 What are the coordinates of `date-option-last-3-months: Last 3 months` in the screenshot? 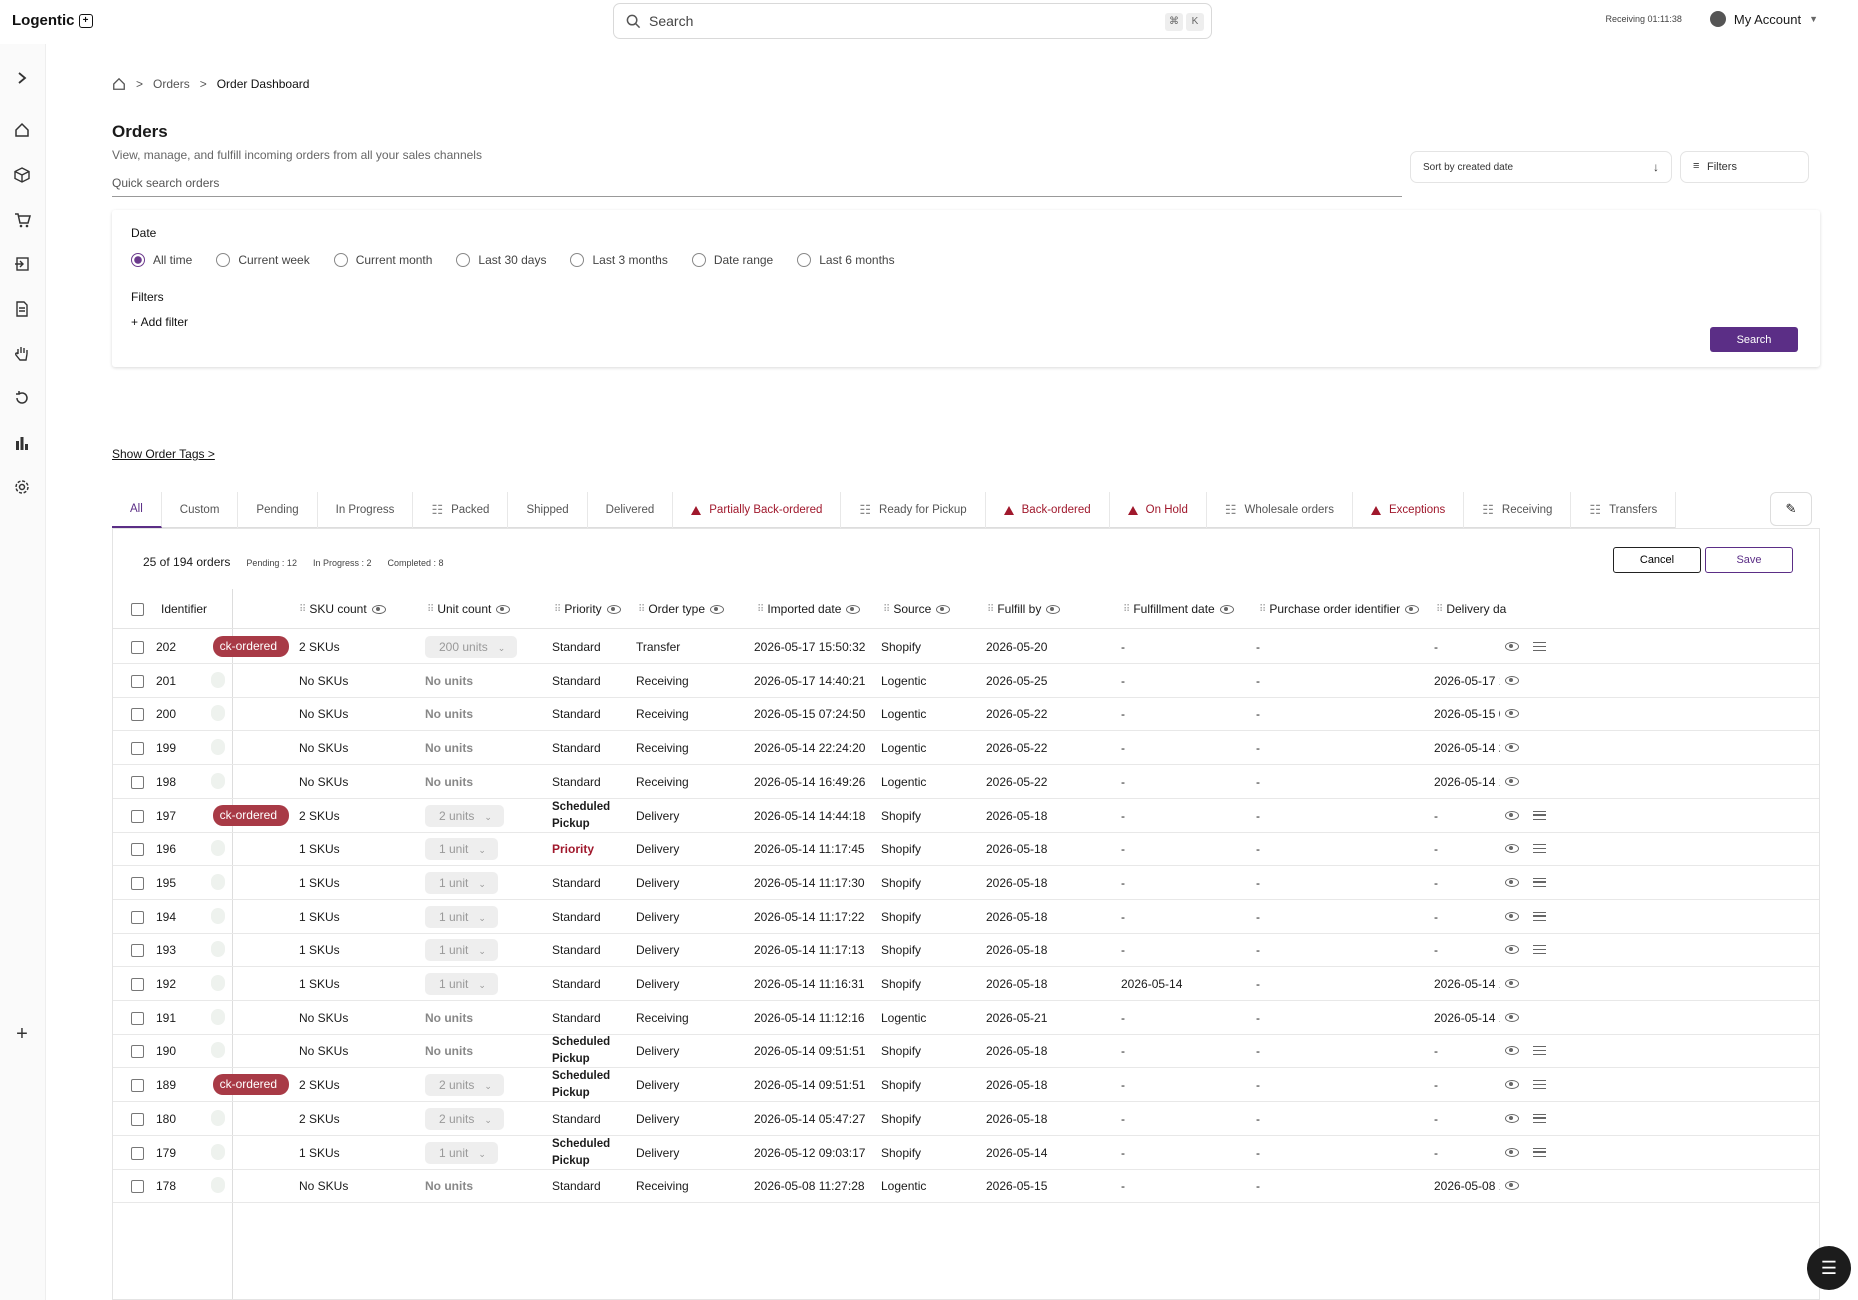 It's located at (619, 260).